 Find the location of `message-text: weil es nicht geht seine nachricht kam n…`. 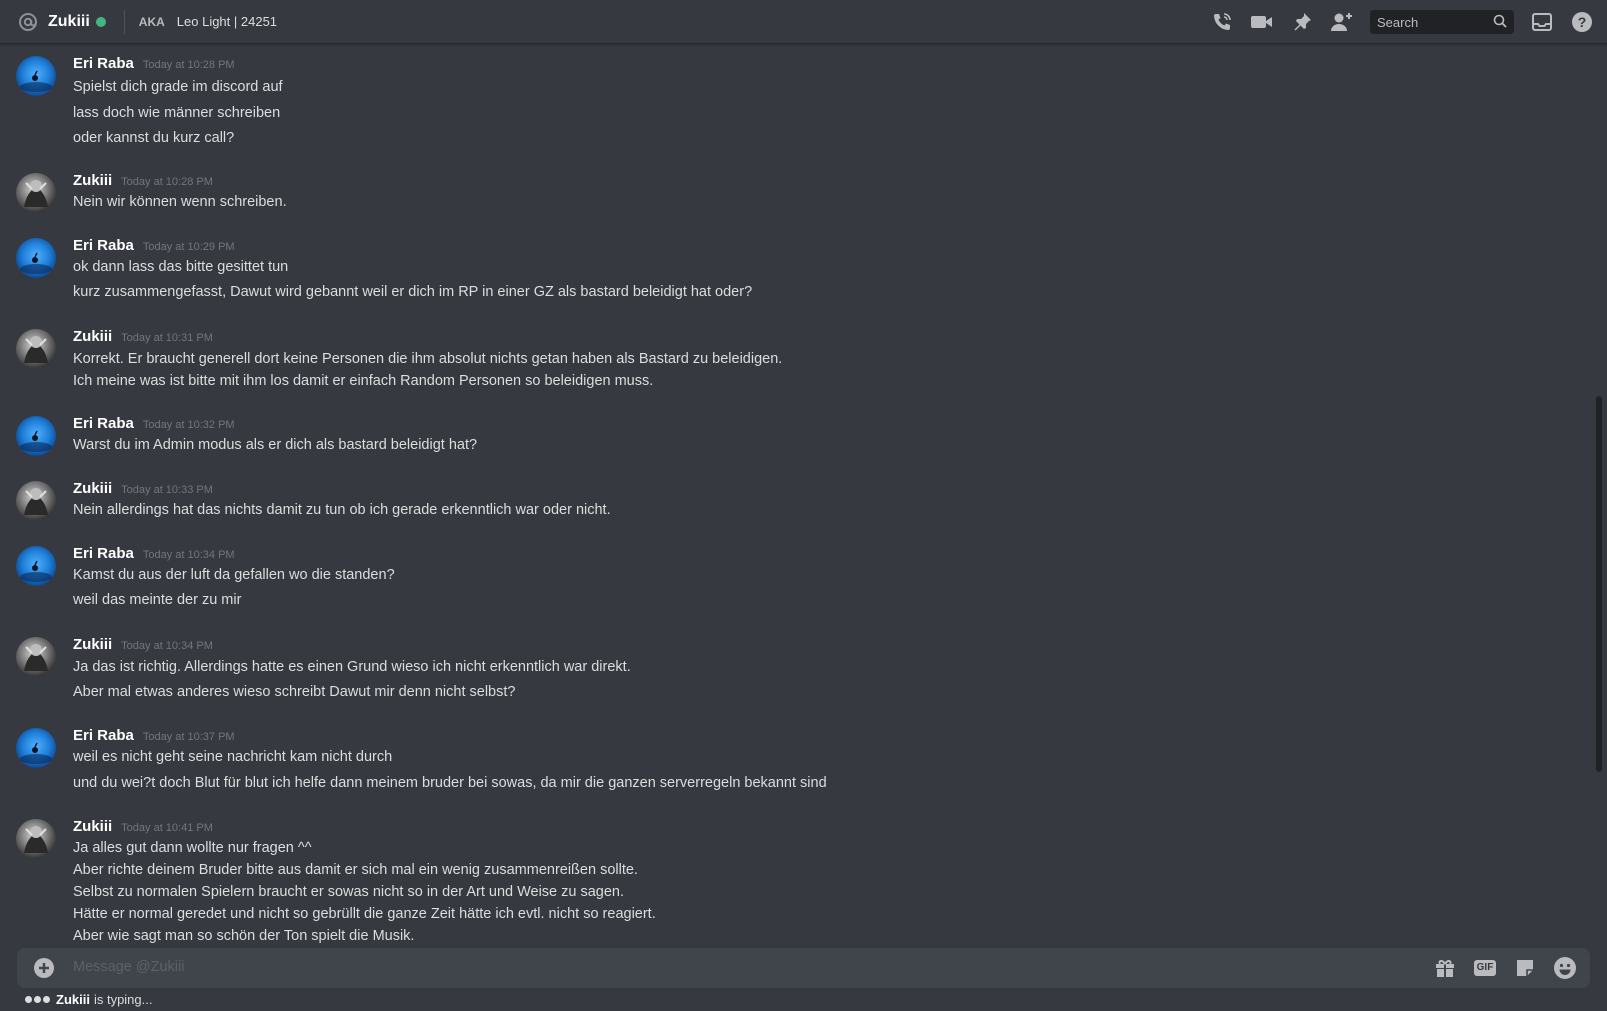

message-text: weil es nicht geht seine nachricht kam n… is located at coordinates (233, 757).